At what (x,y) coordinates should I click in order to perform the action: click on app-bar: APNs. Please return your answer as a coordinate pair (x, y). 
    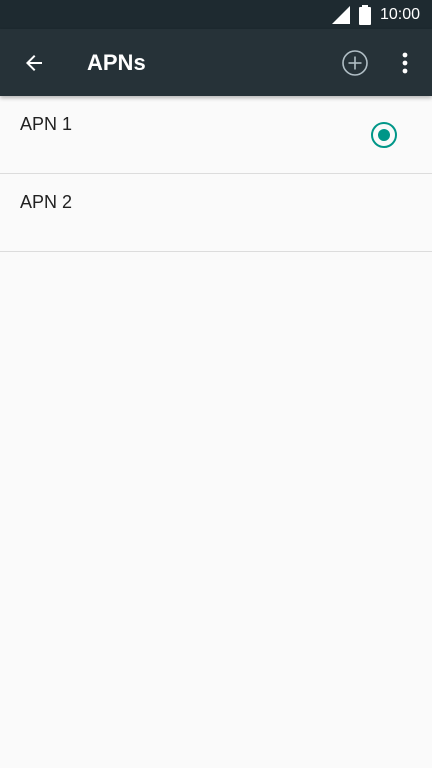
    Looking at the image, I should click on (216, 62).